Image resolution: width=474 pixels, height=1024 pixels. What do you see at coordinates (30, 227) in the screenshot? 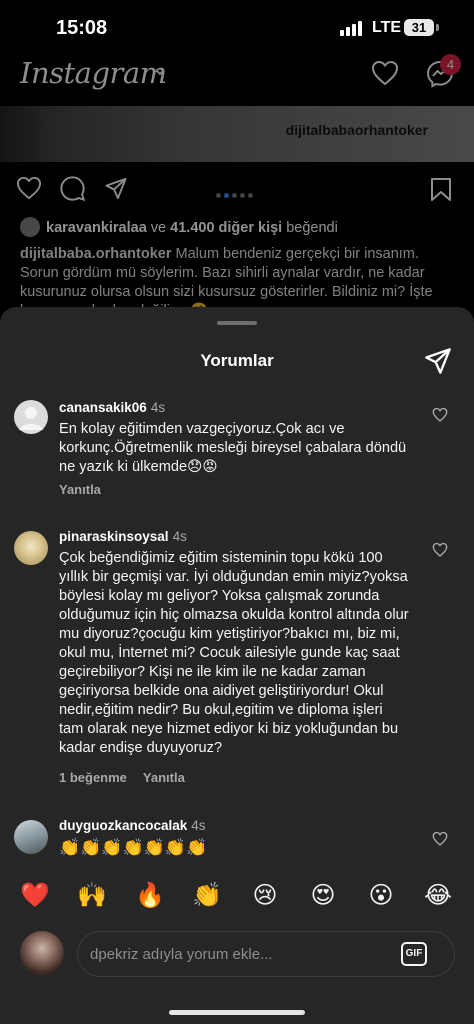
I see `liker-avatar` at bounding box center [30, 227].